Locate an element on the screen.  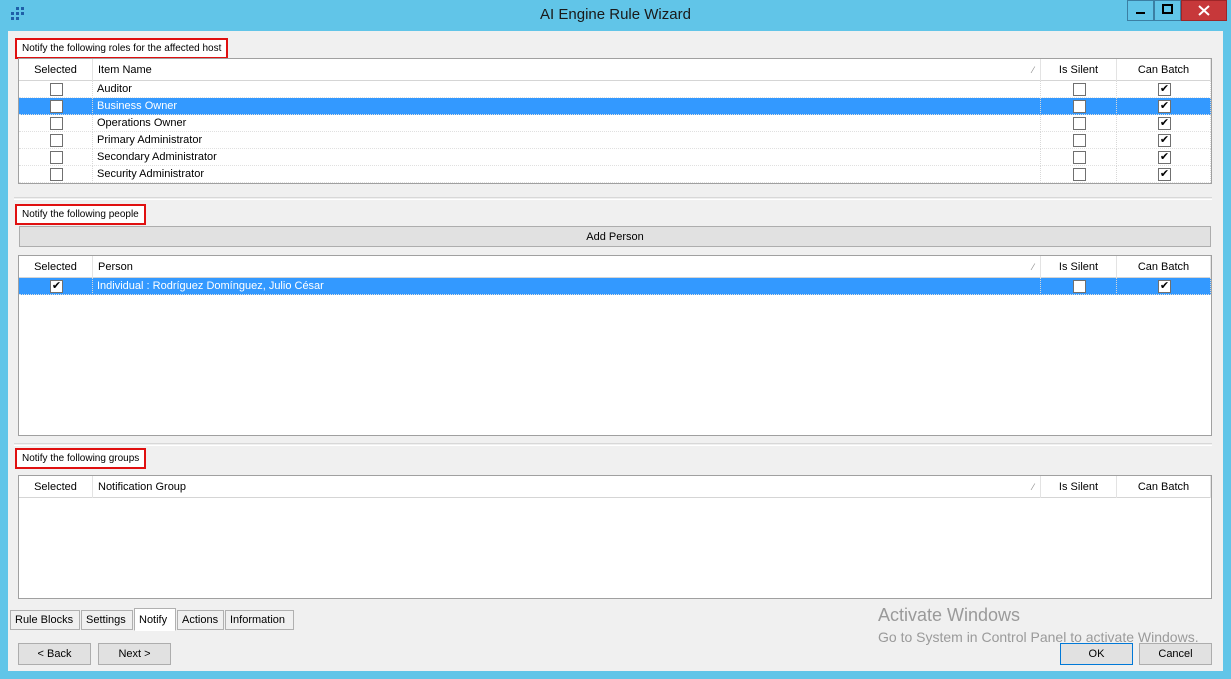
window-title: AI Engine Rule Wizard is located at coordinates (615, 14).